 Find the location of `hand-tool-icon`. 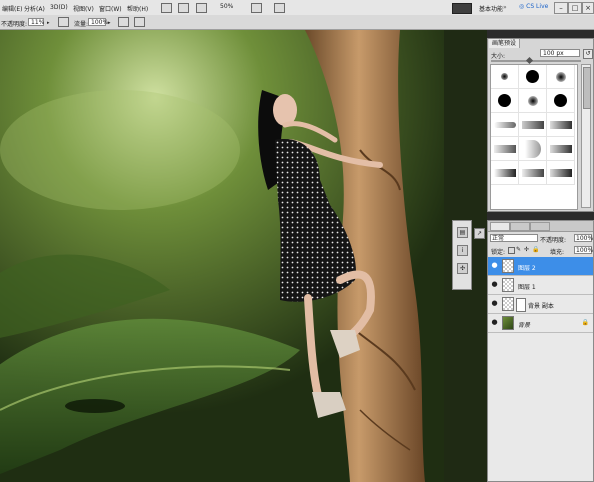

hand-tool-icon is located at coordinates (166, 8).